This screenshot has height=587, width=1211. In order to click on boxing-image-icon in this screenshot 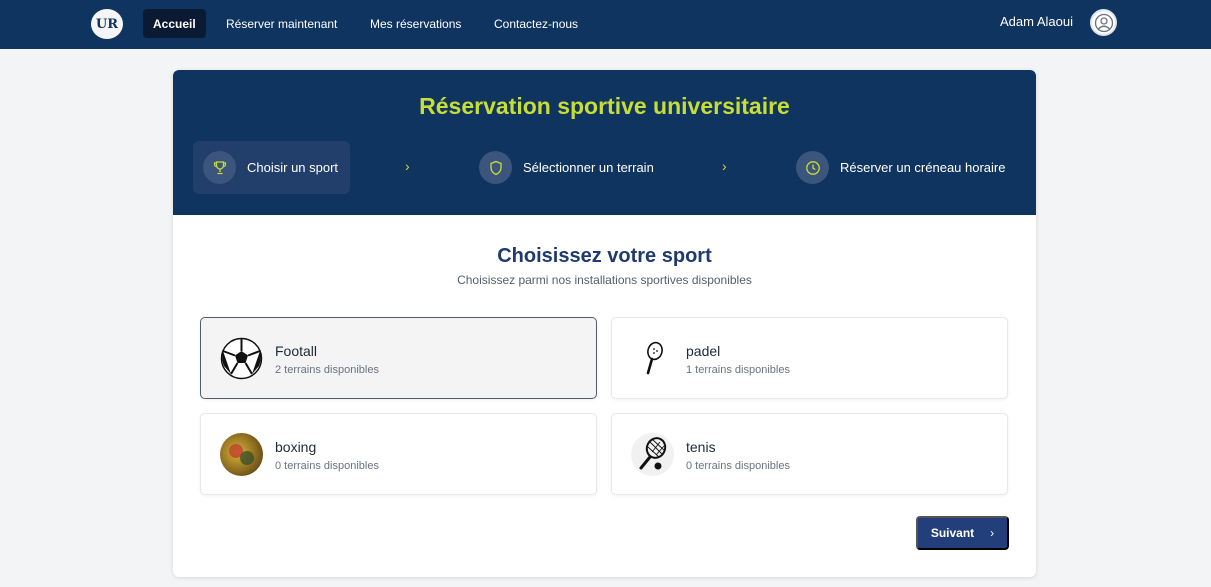, I will do `click(241, 454)`.